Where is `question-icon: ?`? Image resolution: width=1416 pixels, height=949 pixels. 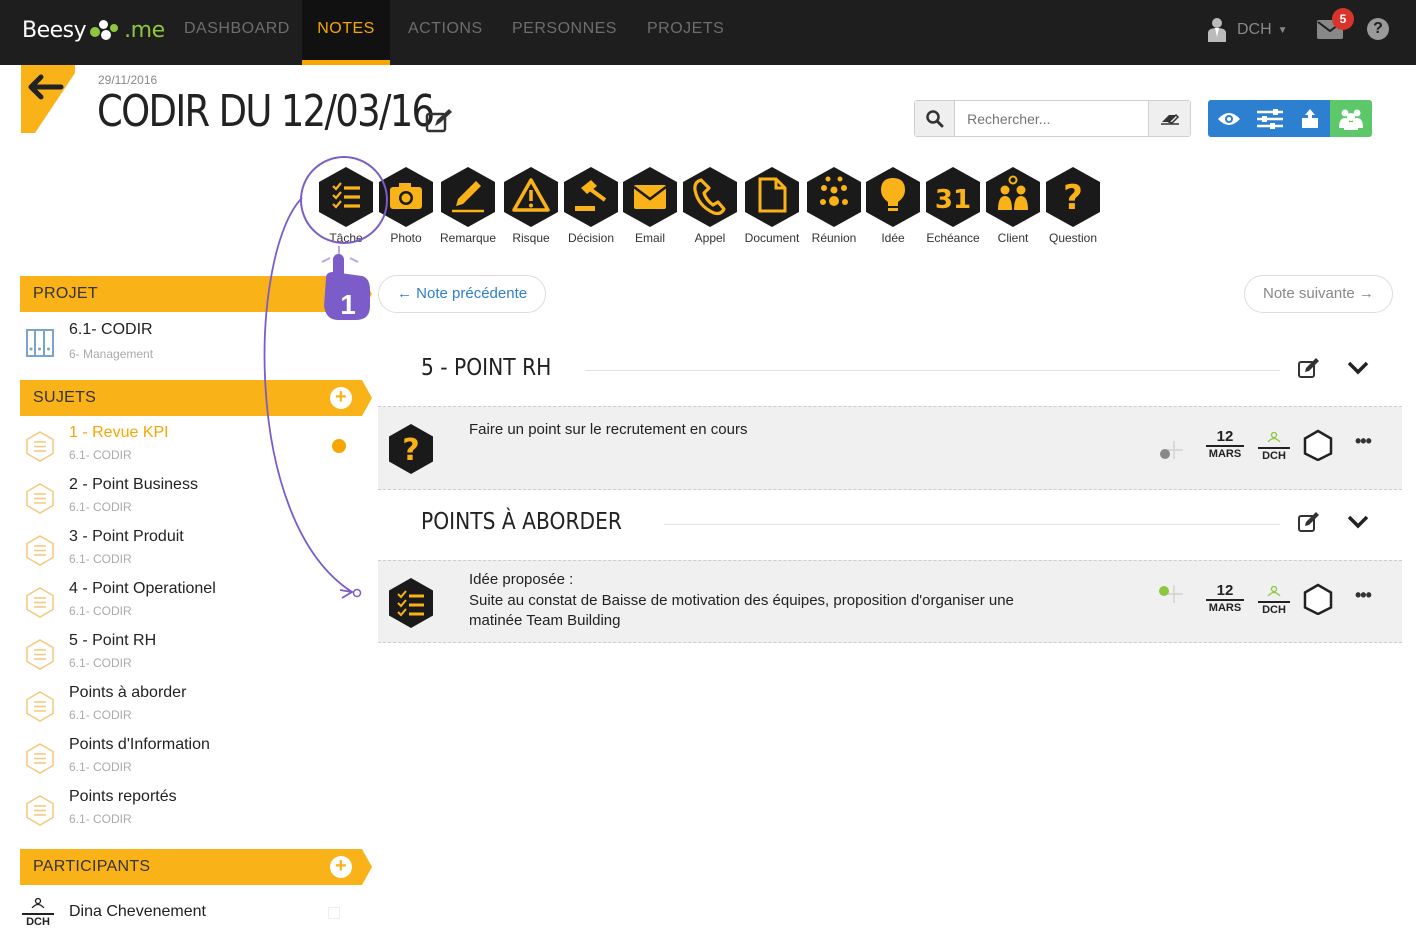 question-icon: ? is located at coordinates (1073, 197).